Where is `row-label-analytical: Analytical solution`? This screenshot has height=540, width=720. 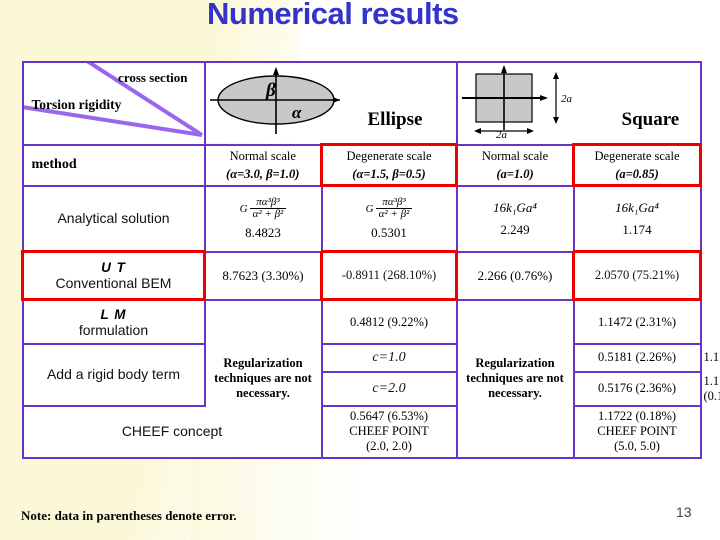
row-label-analytical: Analytical solution is located at coordinates (113, 218).